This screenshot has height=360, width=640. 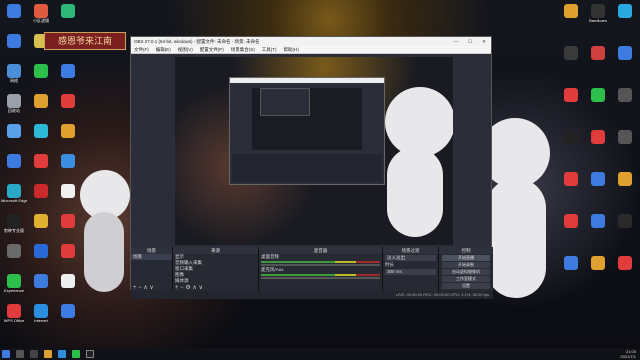 I want to click on transitions-dock: 场景过渡 淡入淡出 时长 300 ms, so click(x=411, y=269).